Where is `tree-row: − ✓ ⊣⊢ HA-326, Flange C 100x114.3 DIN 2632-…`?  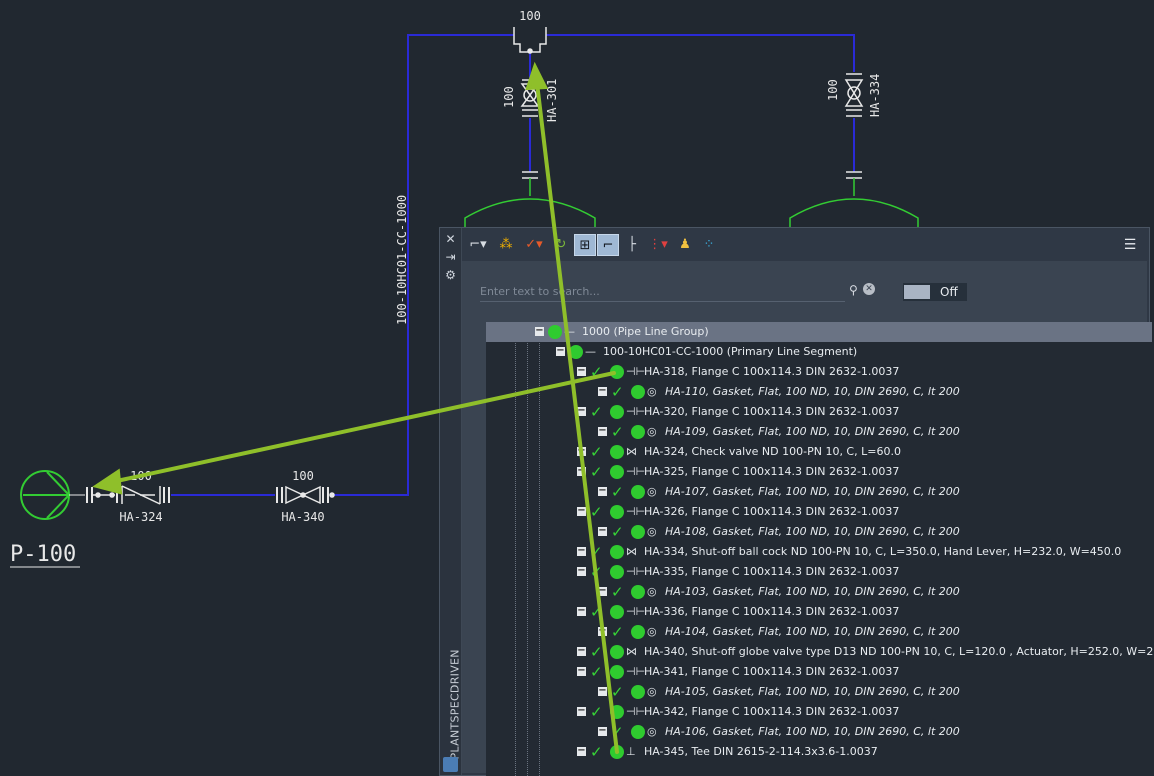 tree-row: − ✓ ⊣⊢ HA-326, Flange C 100x114.3 DIN 2632-… is located at coordinates (819, 512).